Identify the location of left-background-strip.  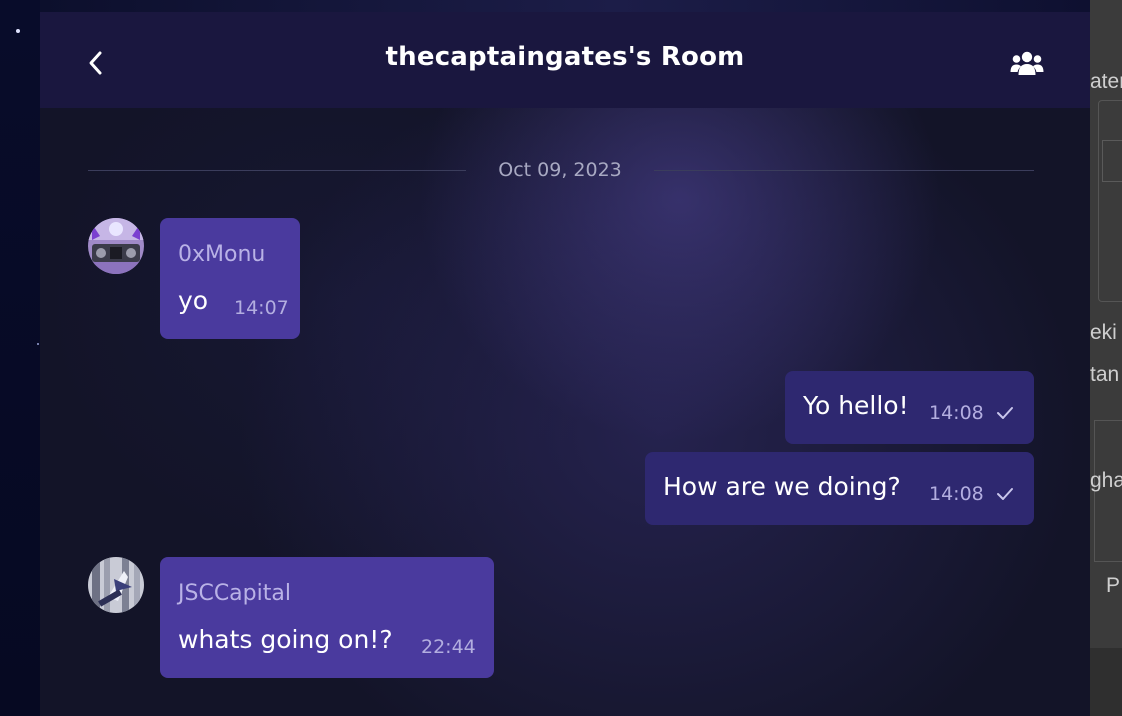
(20, 358).